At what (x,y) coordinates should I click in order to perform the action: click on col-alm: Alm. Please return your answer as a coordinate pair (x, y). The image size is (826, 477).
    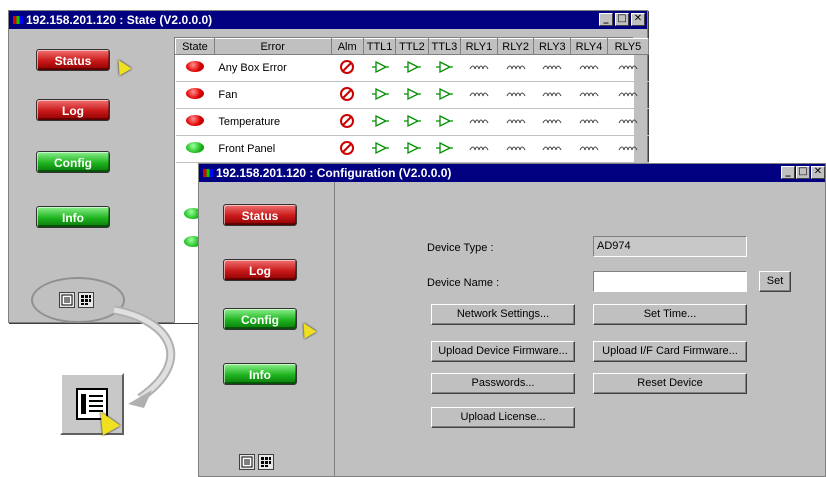
    Looking at the image, I should click on (347, 46).